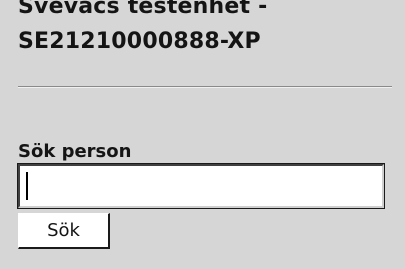 This screenshot has width=405, height=269. I want to click on section-divider, so click(205, 87).